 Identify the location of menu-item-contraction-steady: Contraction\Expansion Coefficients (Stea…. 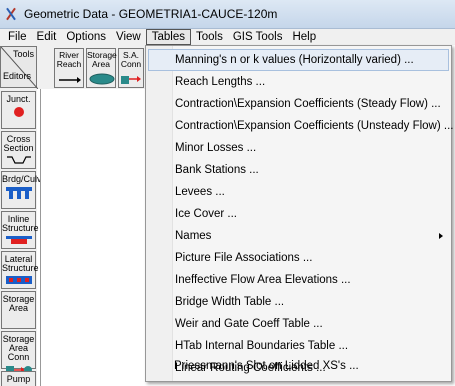
(298, 104).